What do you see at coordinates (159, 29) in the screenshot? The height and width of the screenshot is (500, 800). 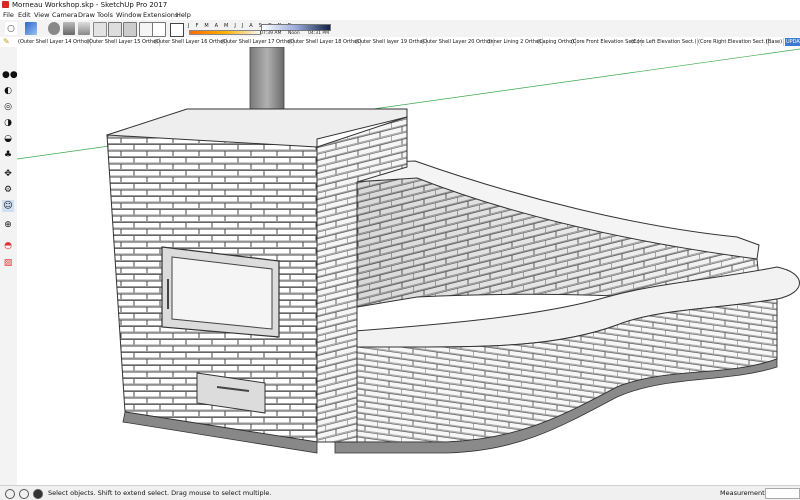 I see `left-view-icon` at bounding box center [159, 29].